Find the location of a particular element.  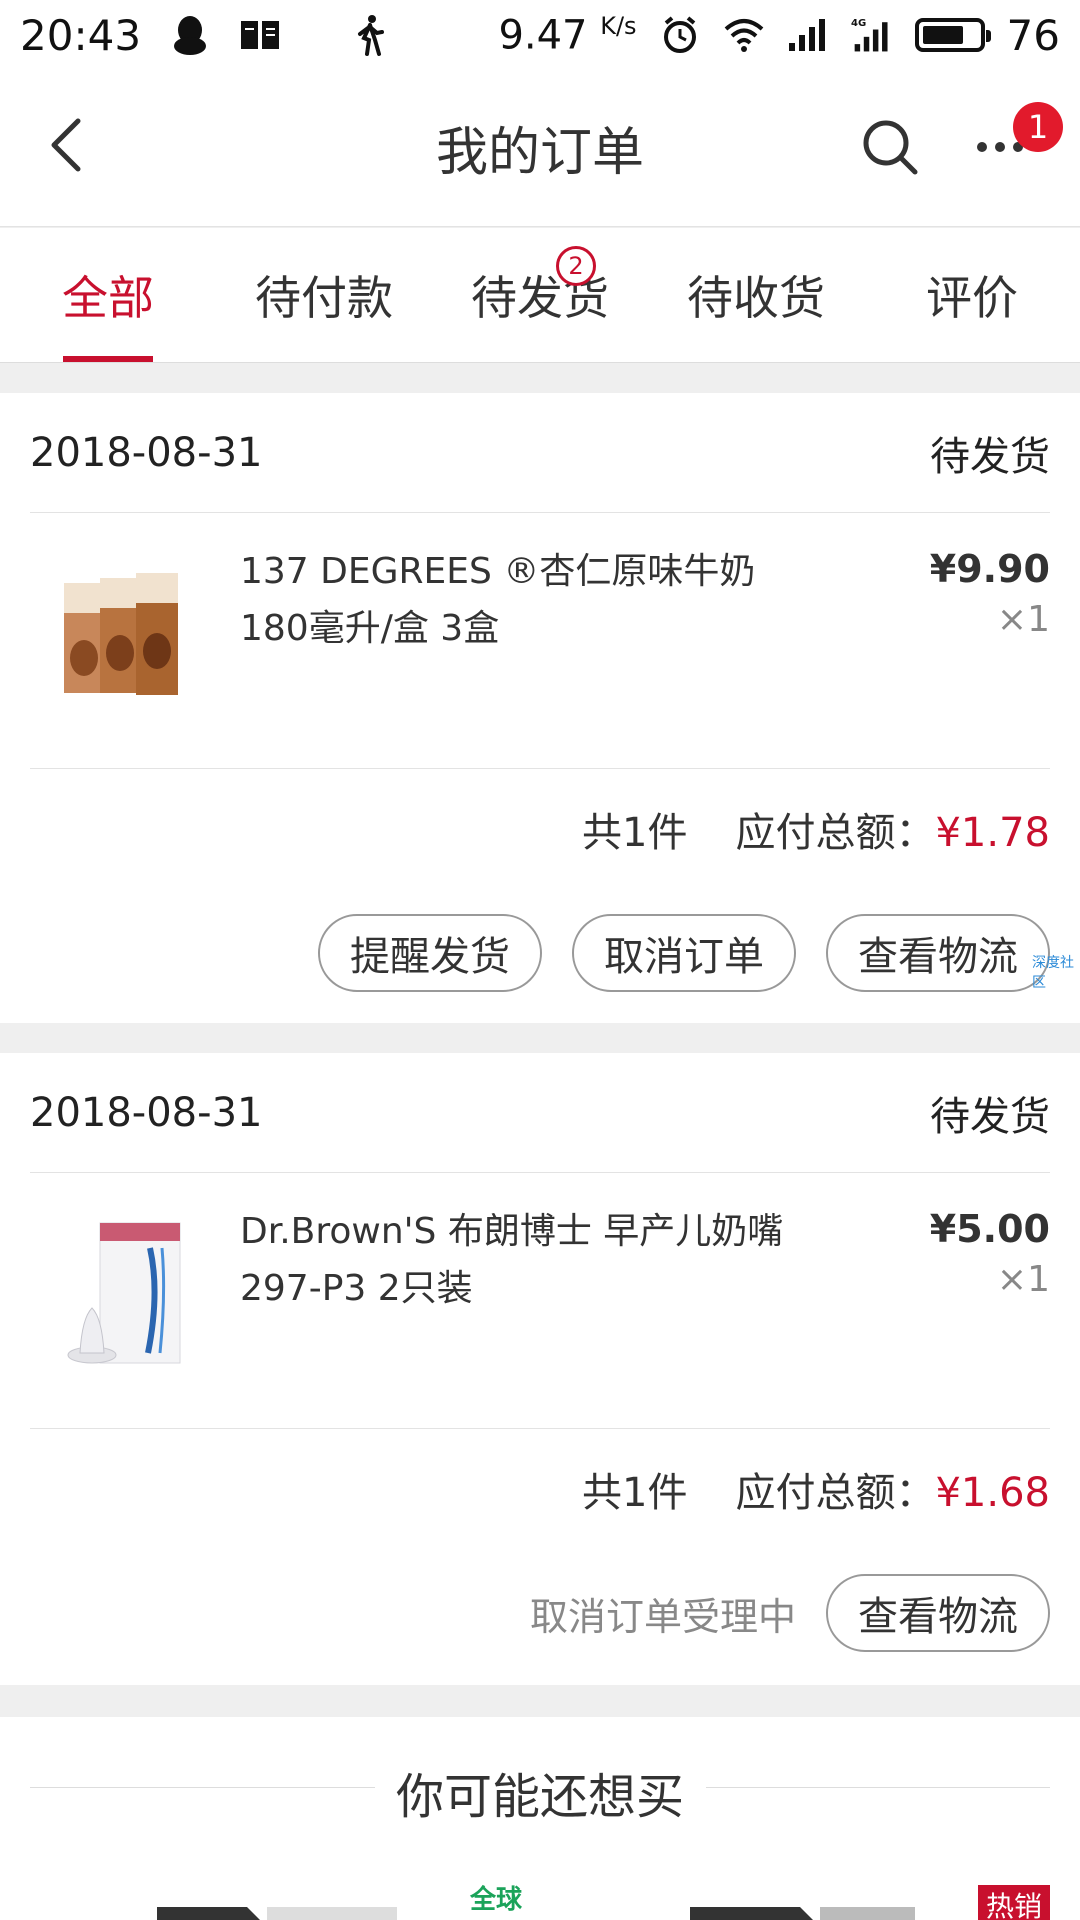

svg-text: 4G is located at coordinates (858, 23).